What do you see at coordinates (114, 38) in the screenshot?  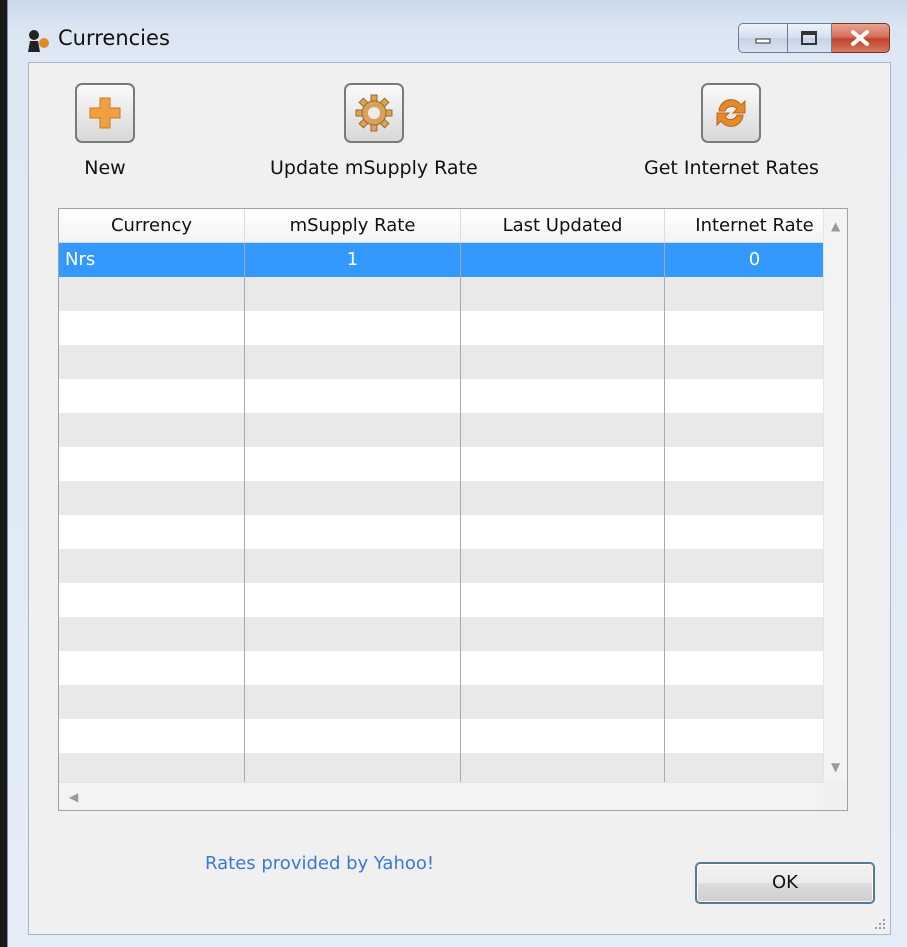 I see `window-title: Currencies` at bounding box center [114, 38].